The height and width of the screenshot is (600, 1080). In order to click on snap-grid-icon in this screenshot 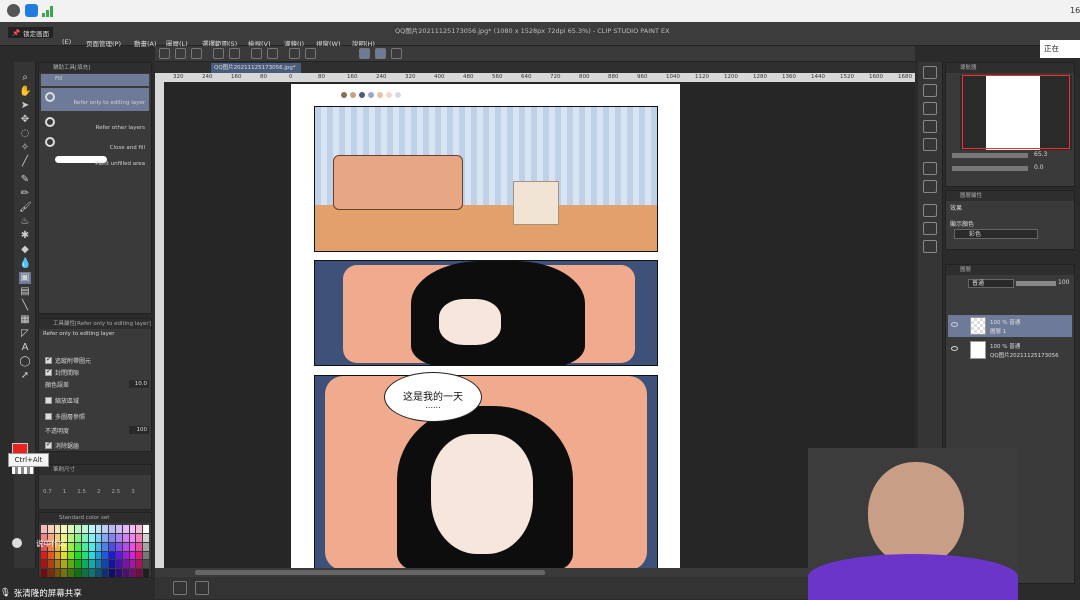, I will do `click(396, 53)`.